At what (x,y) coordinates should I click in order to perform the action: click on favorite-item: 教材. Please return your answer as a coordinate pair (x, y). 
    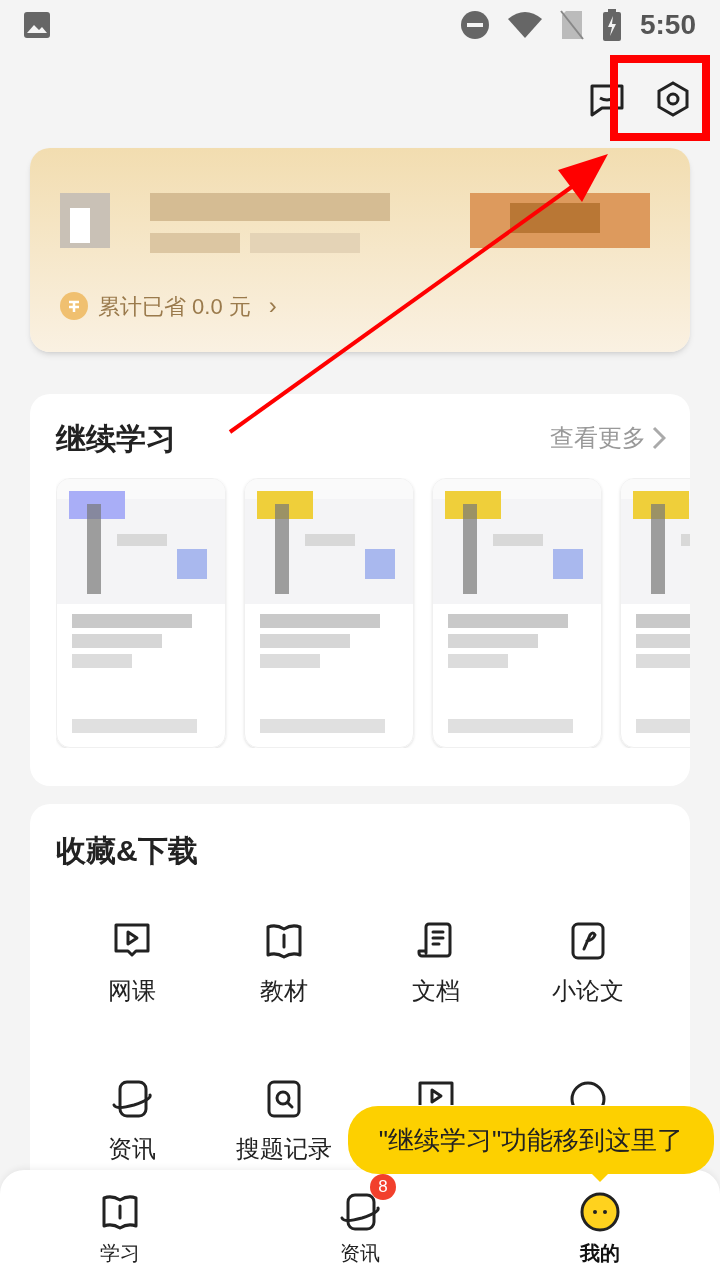
    Looking at the image, I should click on (284, 961).